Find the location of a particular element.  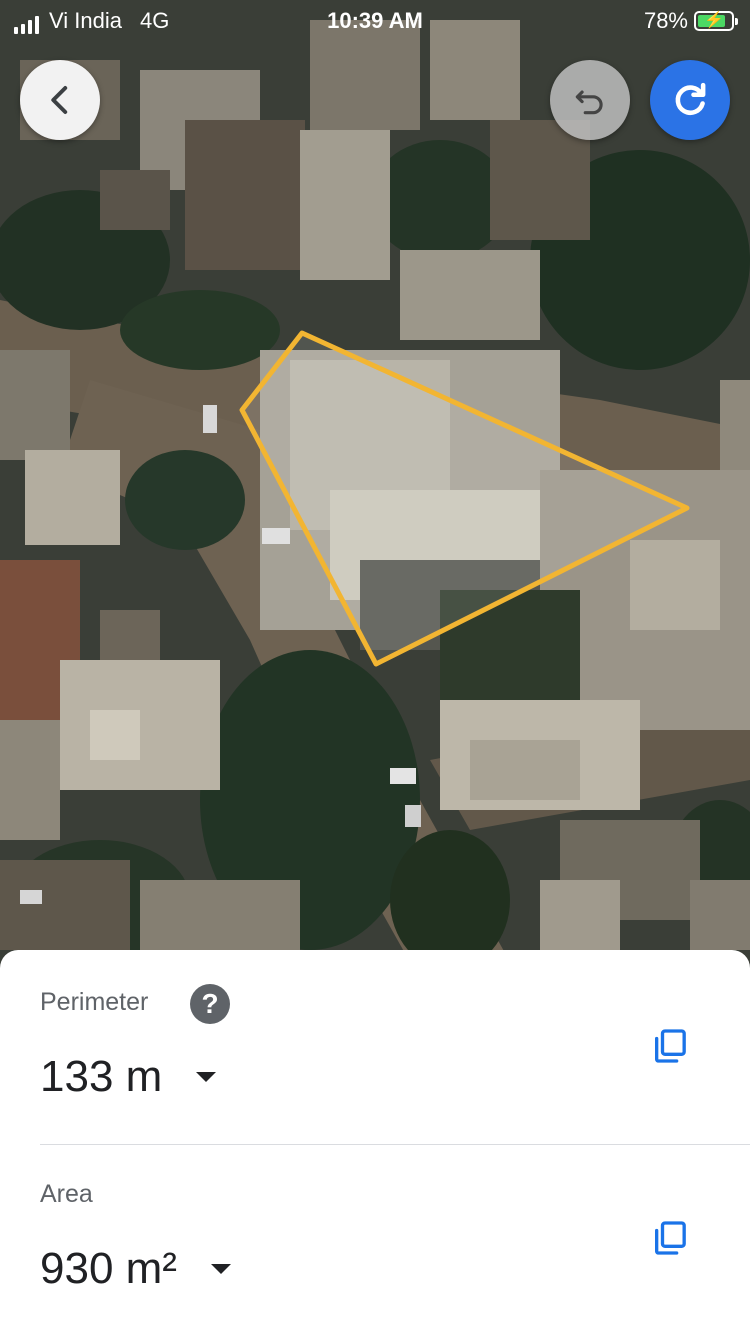

back-button is located at coordinates (60, 100).